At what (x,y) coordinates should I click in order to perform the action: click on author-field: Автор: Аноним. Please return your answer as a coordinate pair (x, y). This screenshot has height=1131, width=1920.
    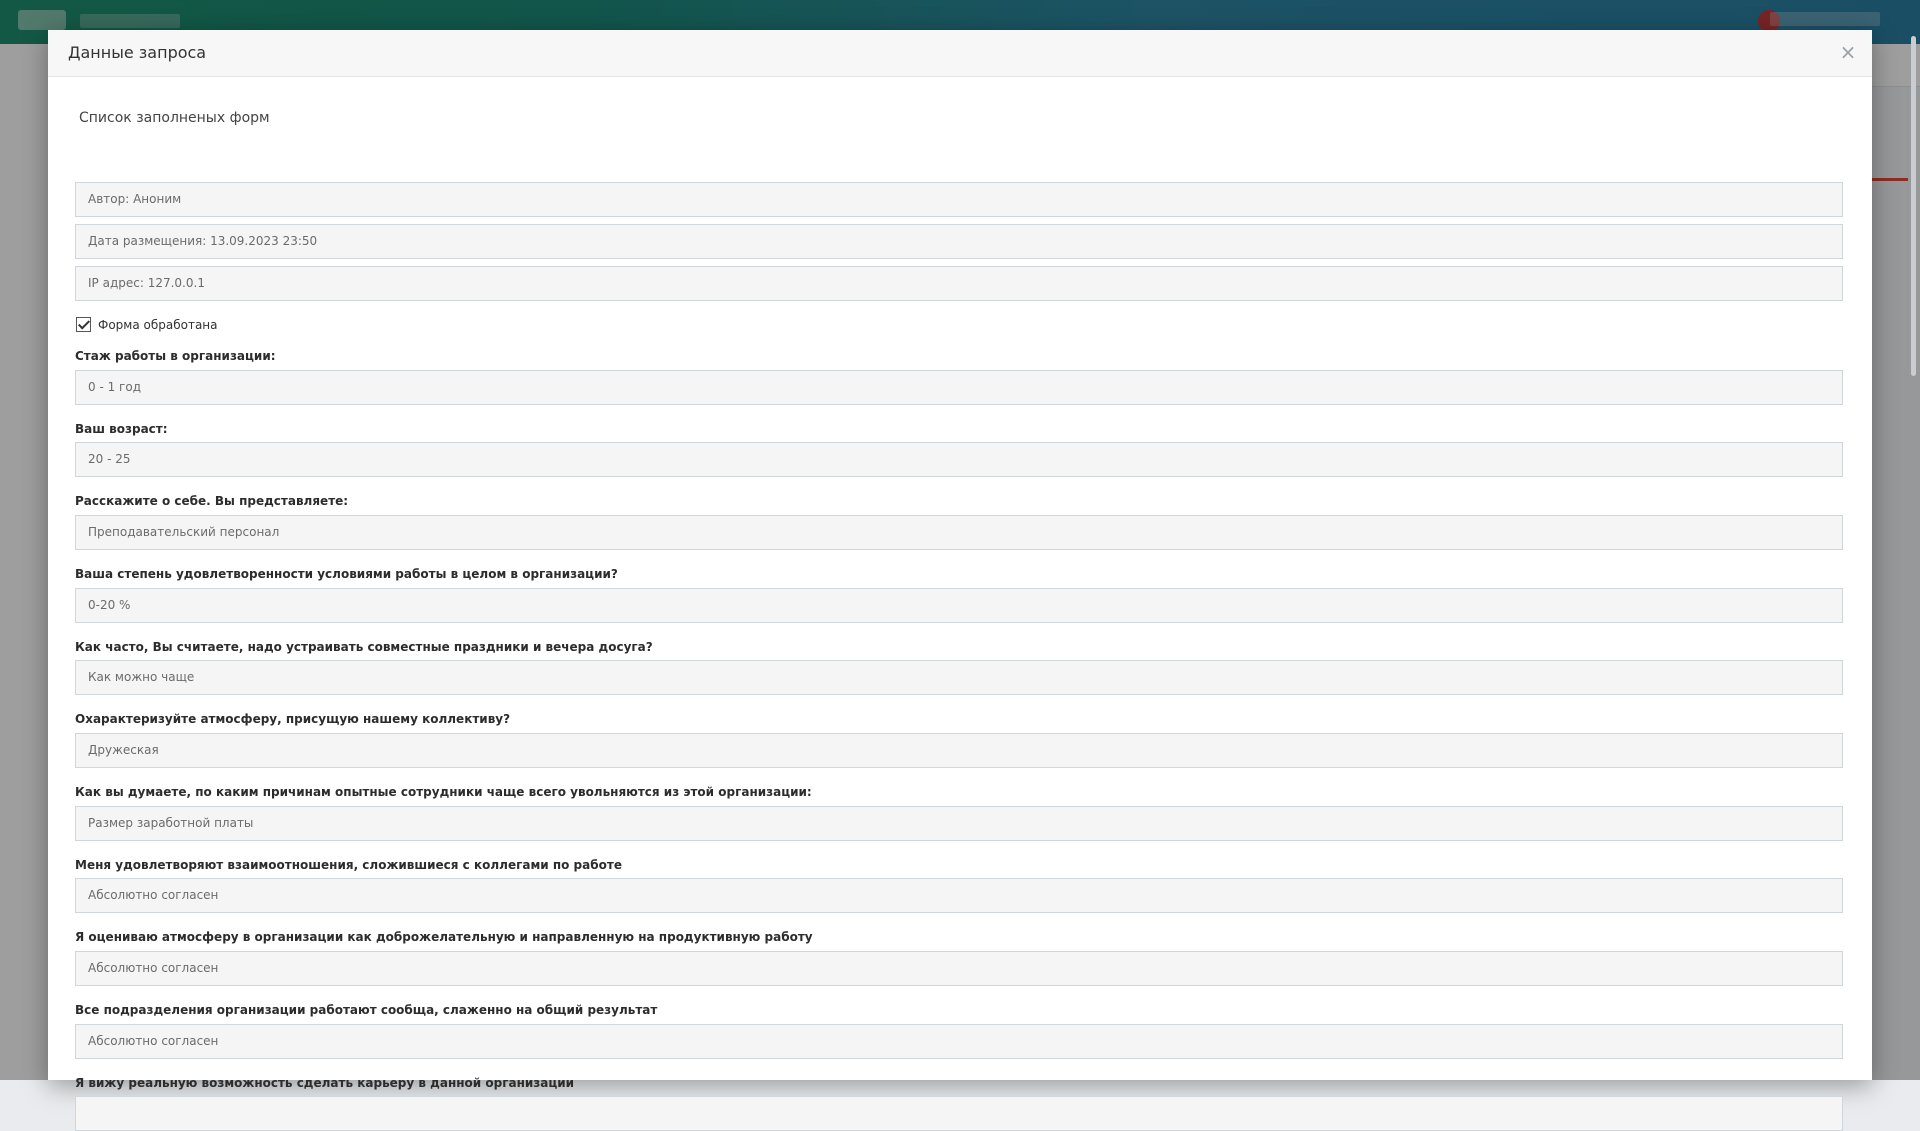
    Looking at the image, I should click on (959, 199).